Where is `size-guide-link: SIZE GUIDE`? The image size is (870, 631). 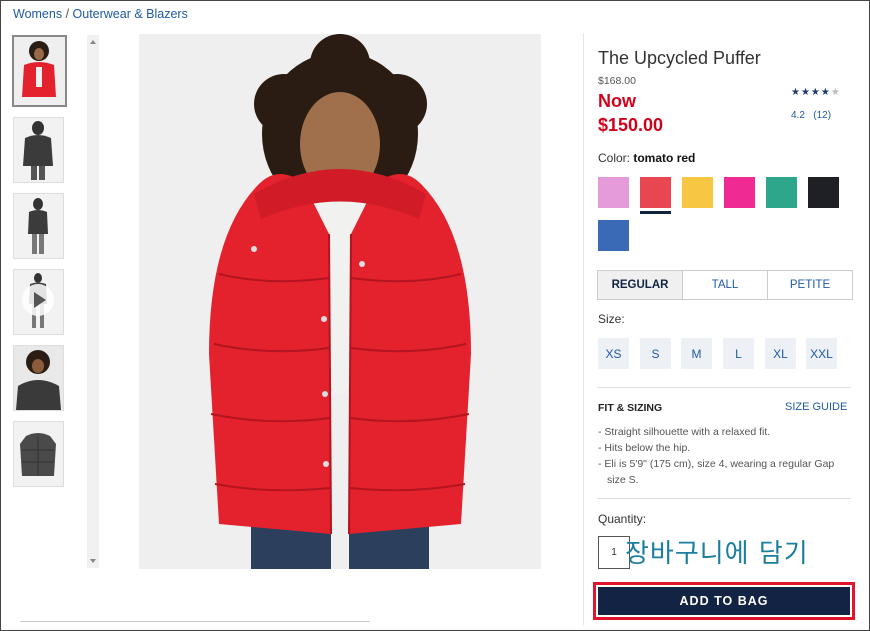 size-guide-link: SIZE GUIDE is located at coordinates (816, 407).